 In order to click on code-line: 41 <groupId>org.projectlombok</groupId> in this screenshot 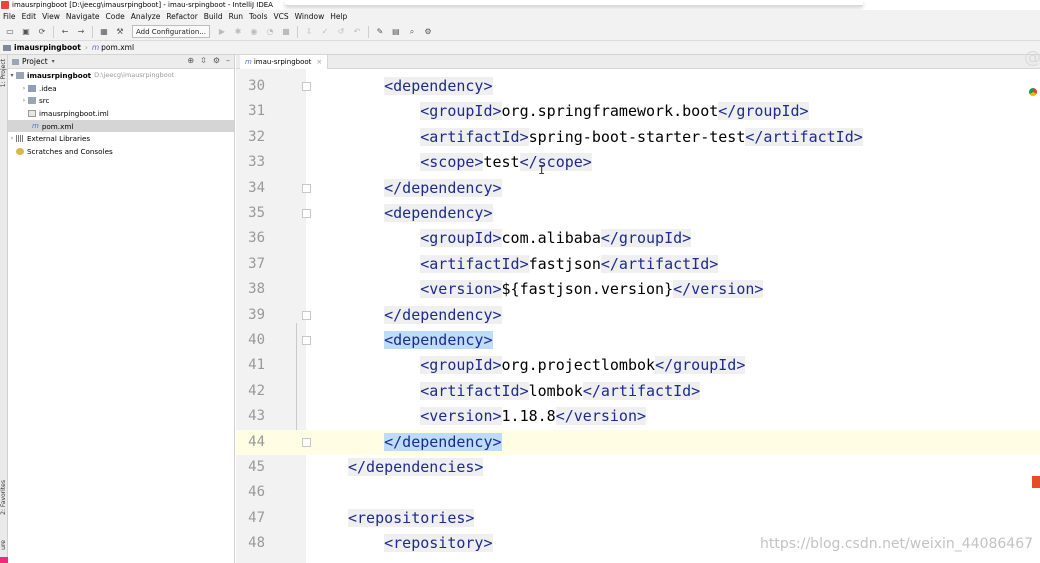, I will do `click(638, 365)`.